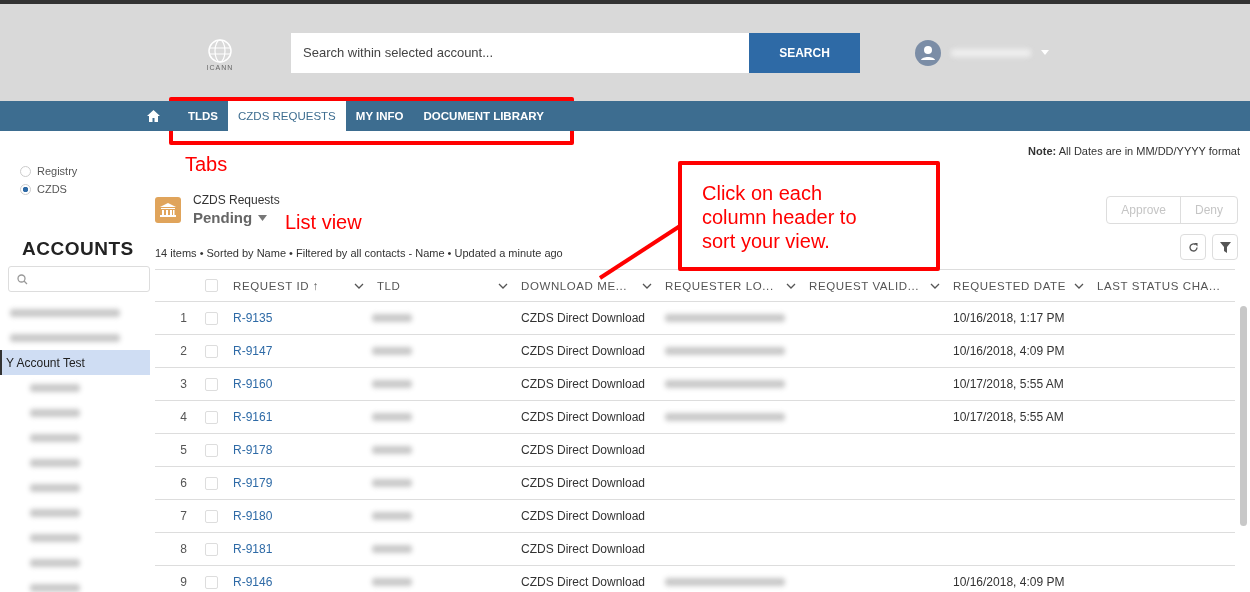 The image size is (1250, 592). What do you see at coordinates (183, 384) in the screenshot?
I see `row-number: 3` at bounding box center [183, 384].